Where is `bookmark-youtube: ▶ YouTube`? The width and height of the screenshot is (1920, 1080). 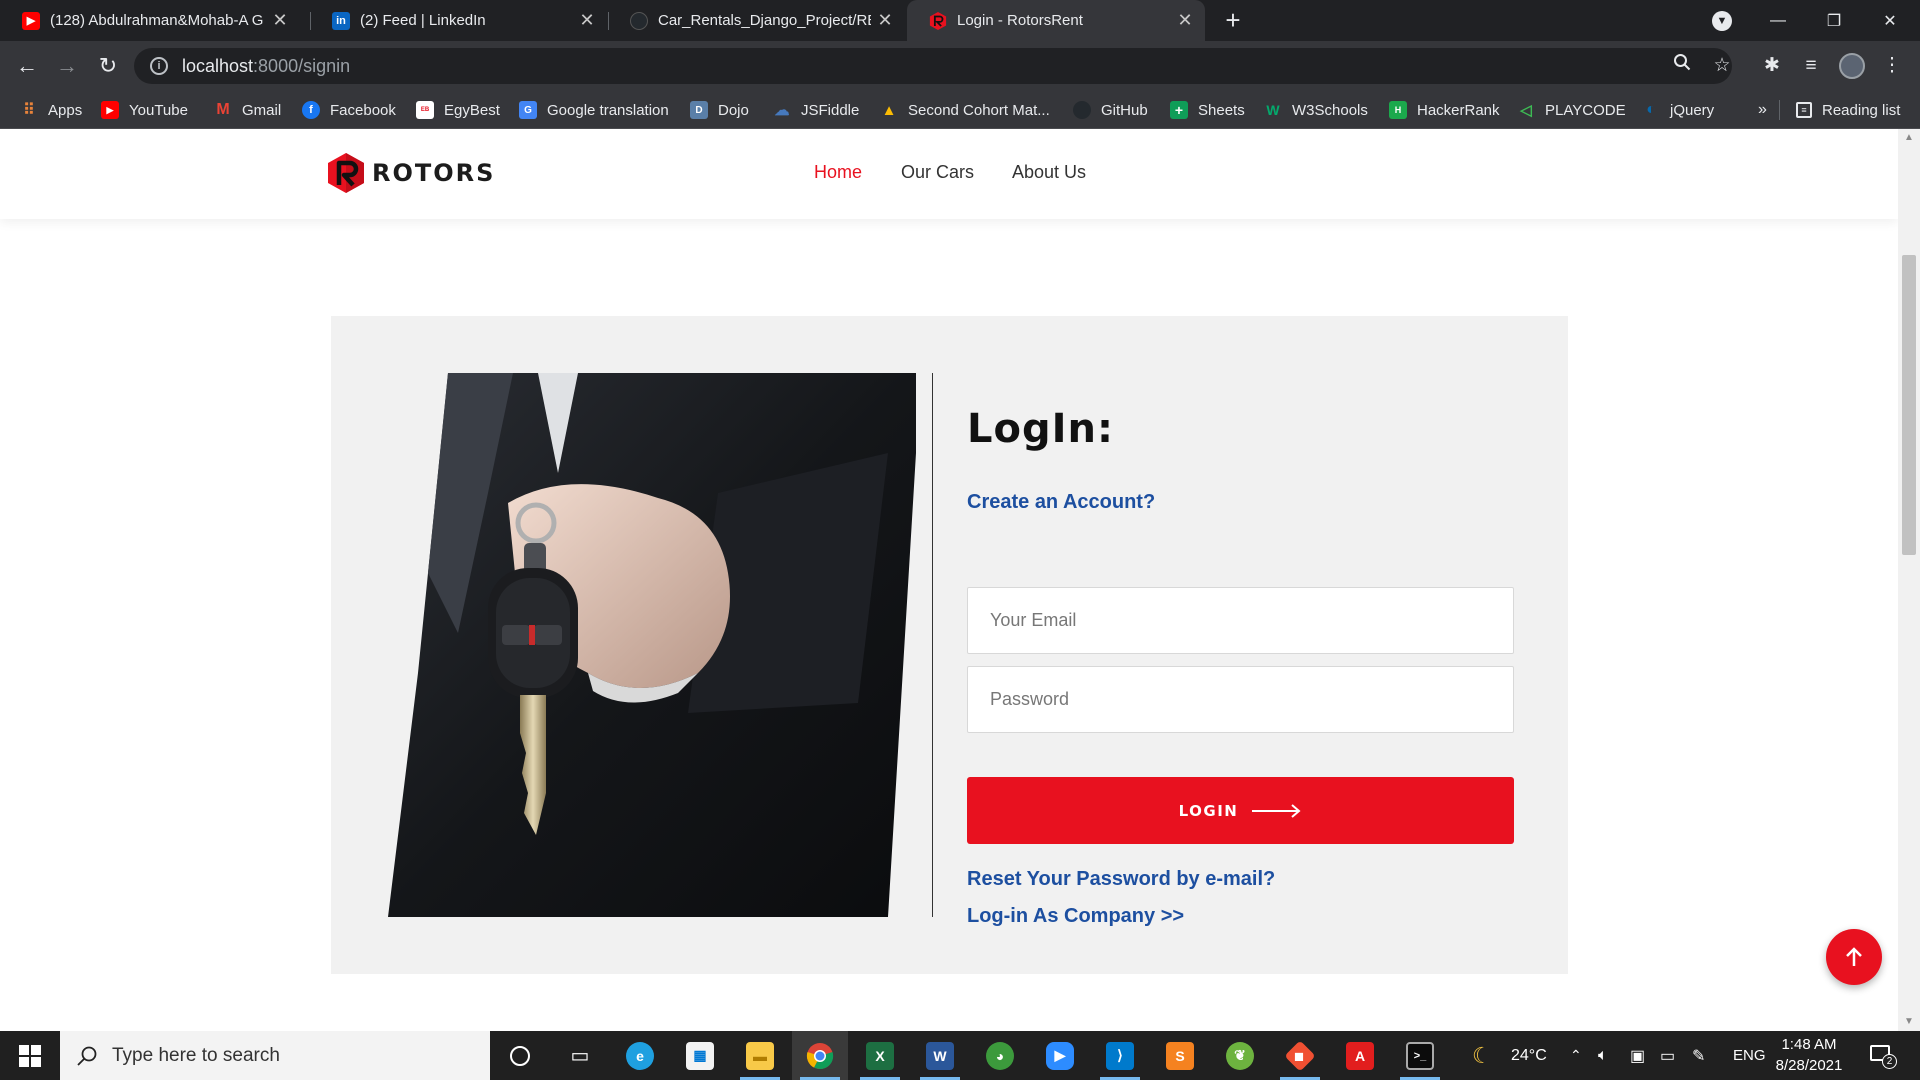
bookmark-youtube: ▶ YouTube is located at coordinates (144, 110).